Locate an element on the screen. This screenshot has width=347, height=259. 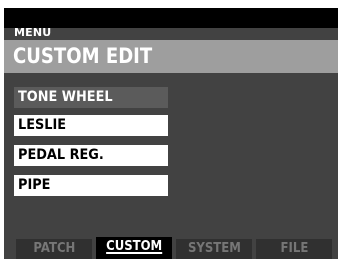
tab-custom: CUSTOM is located at coordinates (134, 248).